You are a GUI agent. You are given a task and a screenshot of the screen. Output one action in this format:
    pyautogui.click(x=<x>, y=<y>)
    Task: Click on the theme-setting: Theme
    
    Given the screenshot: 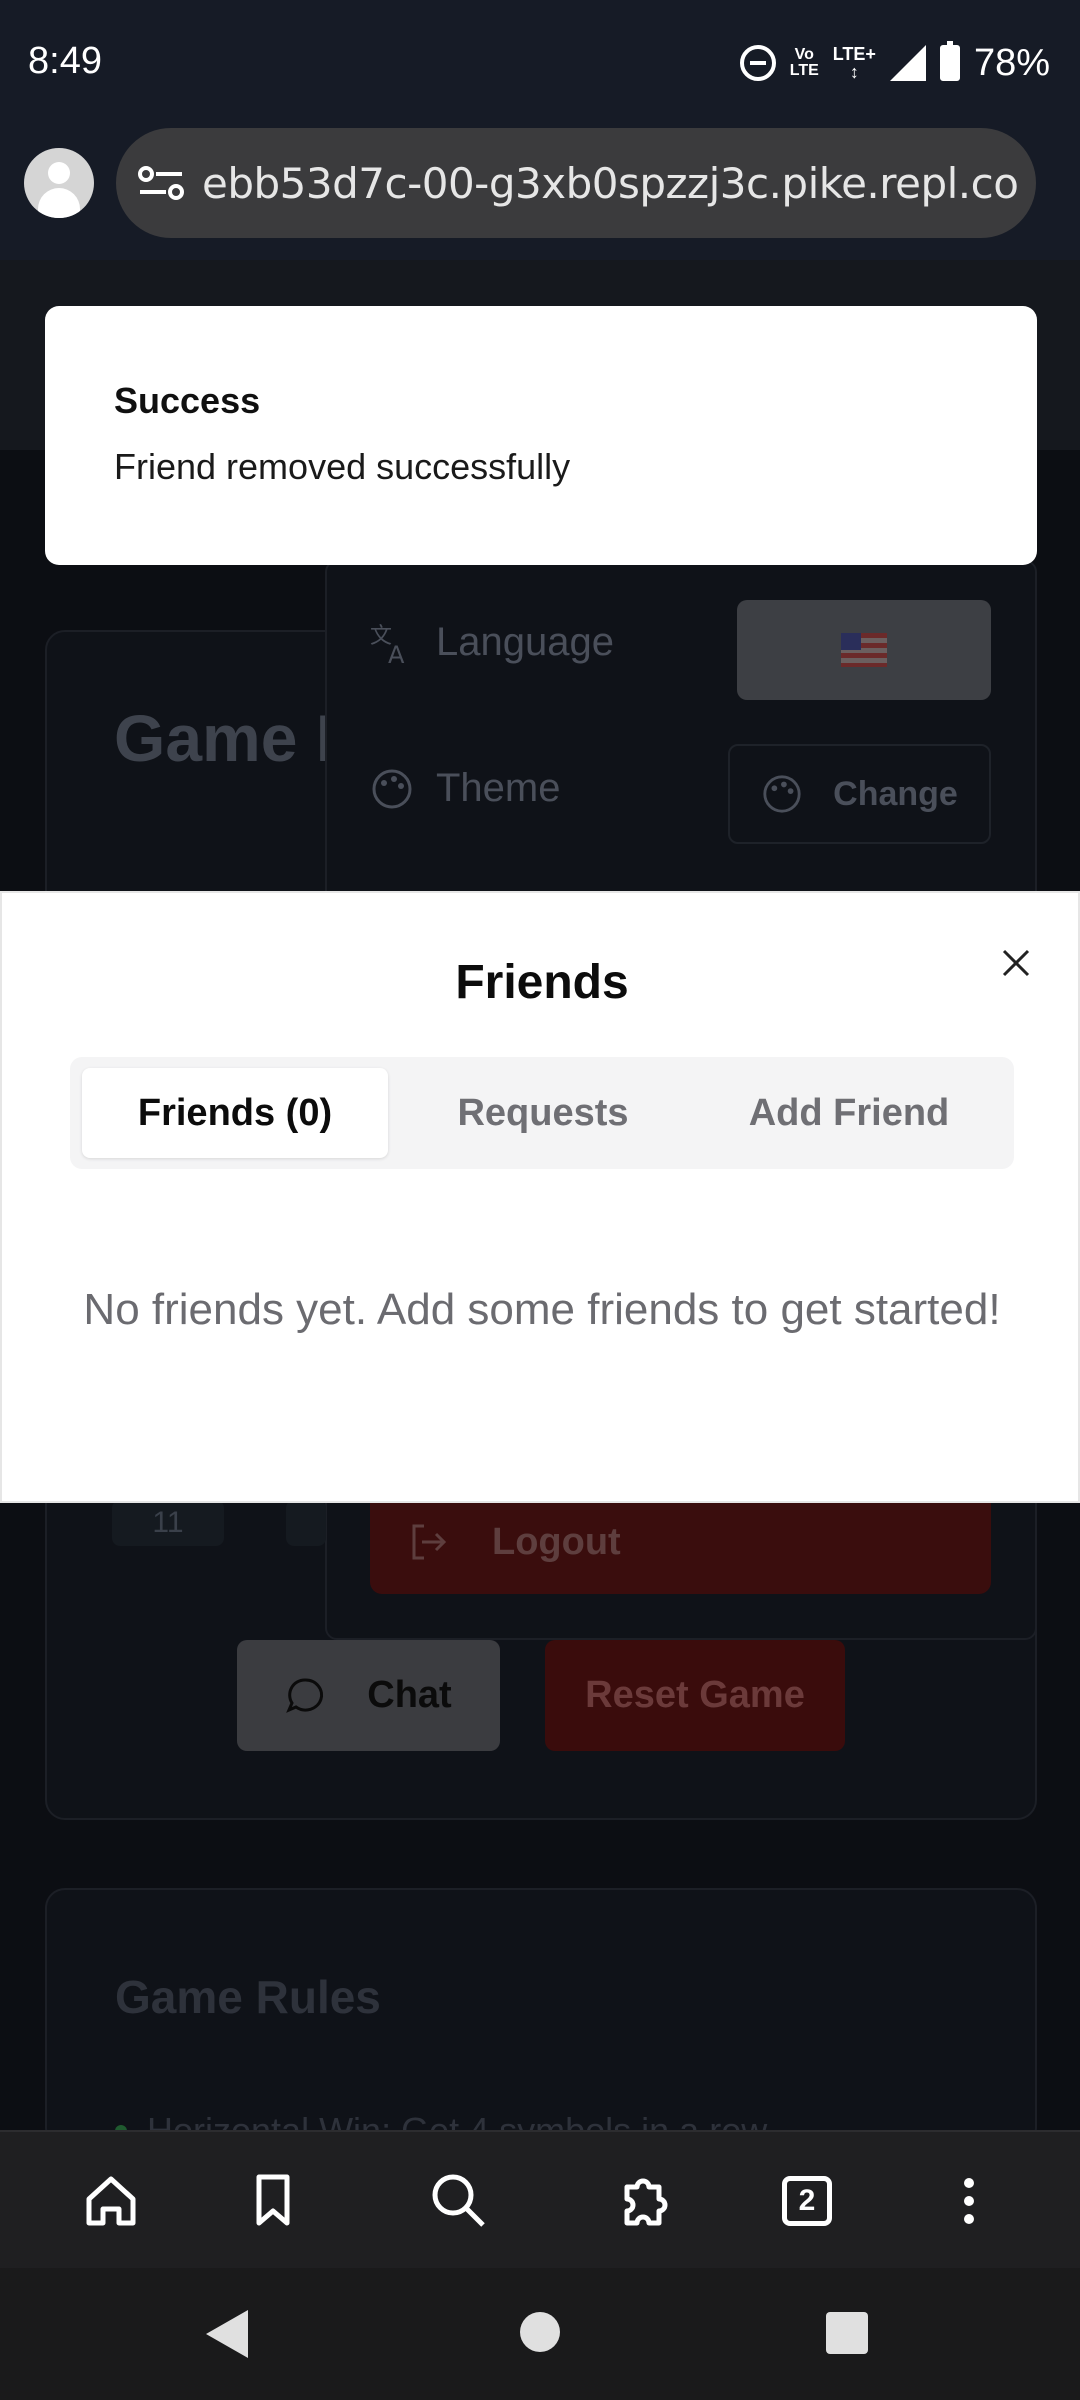 What is the action you would take?
    pyautogui.click(x=465, y=788)
    